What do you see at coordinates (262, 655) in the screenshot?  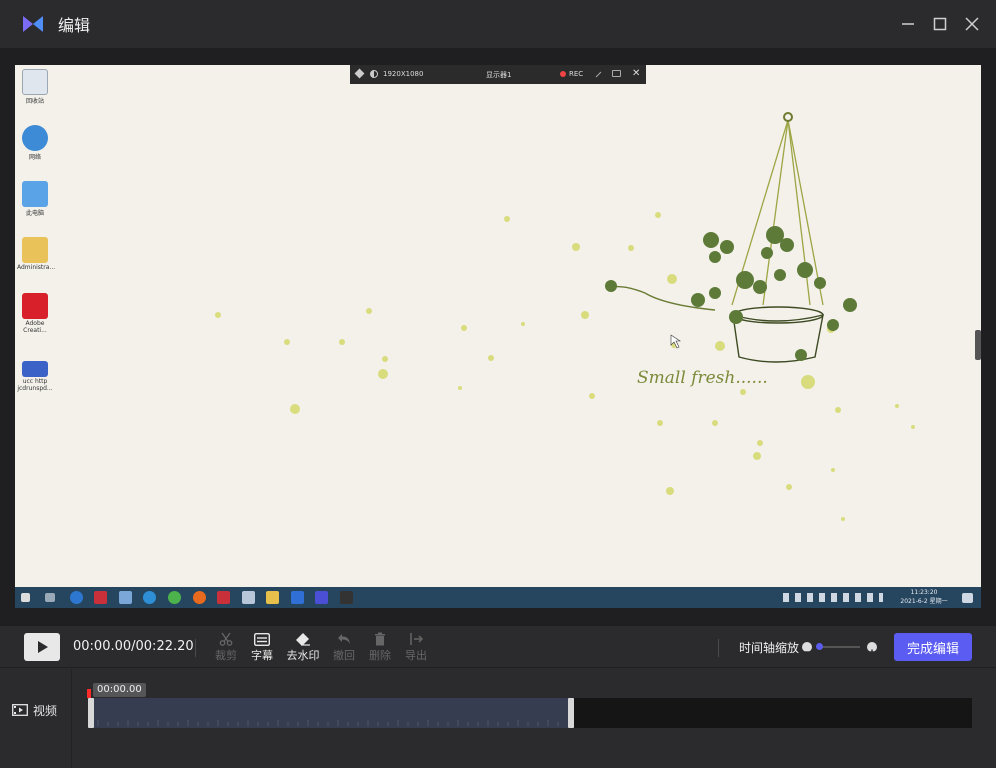 I see `tool-label: 字幕` at bounding box center [262, 655].